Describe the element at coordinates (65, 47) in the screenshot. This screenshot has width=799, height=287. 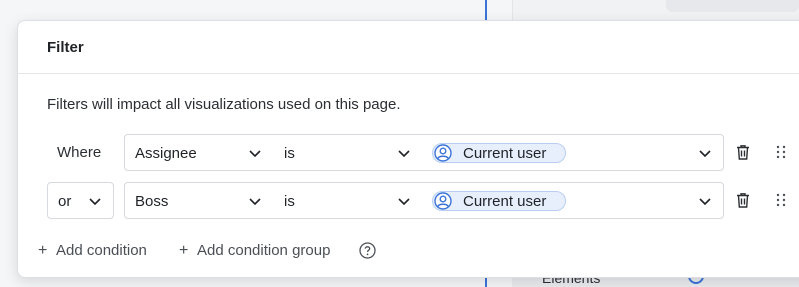
I see `popover-title: Filter` at that location.